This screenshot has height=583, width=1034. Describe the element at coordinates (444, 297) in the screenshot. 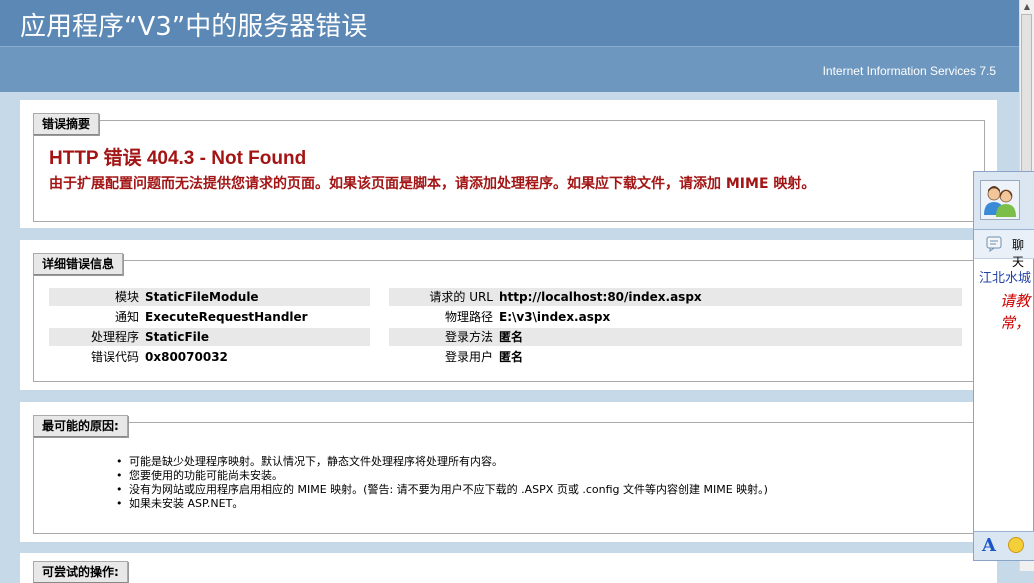

I see `detail-label: 请求的 URL` at that location.